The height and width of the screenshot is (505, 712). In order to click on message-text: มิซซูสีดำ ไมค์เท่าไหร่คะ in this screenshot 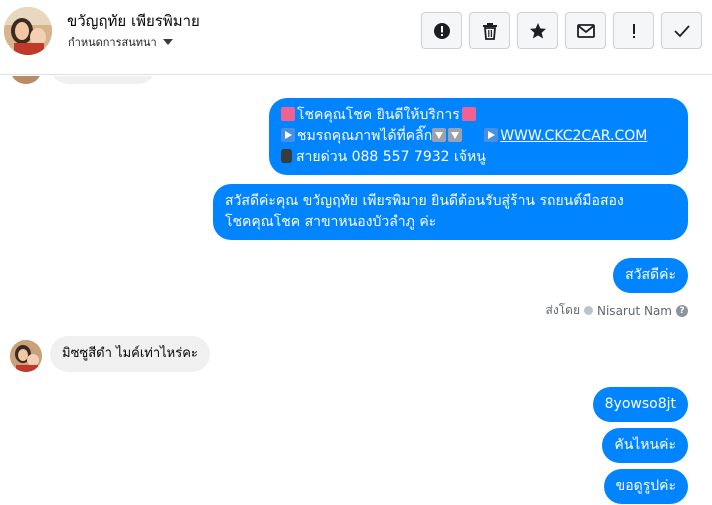, I will do `click(130, 353)`.